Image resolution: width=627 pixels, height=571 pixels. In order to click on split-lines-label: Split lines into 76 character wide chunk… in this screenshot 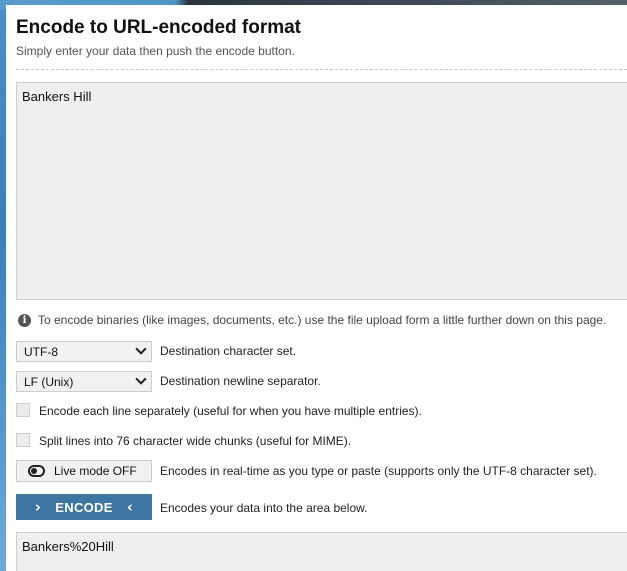, I will do `click(195, 441)`.